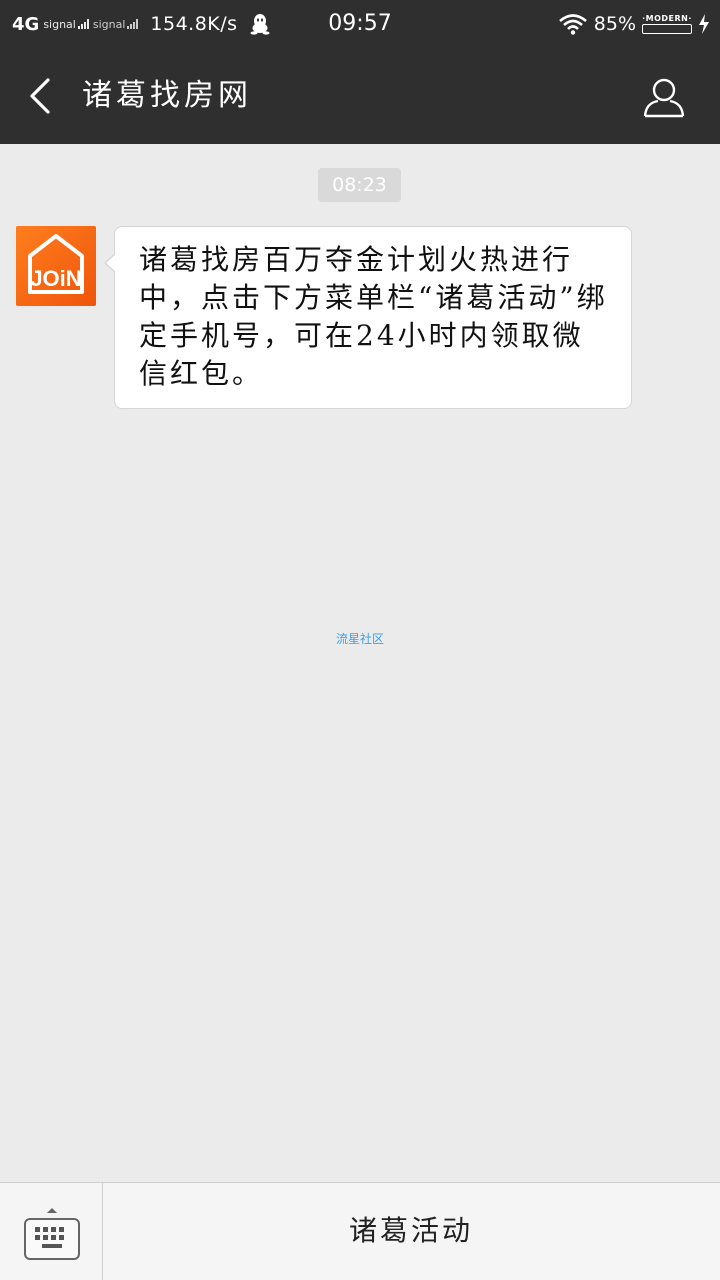  Describe the element at coordinates (572, 24) in the screenshot. I see `wifi-icon` at that location.